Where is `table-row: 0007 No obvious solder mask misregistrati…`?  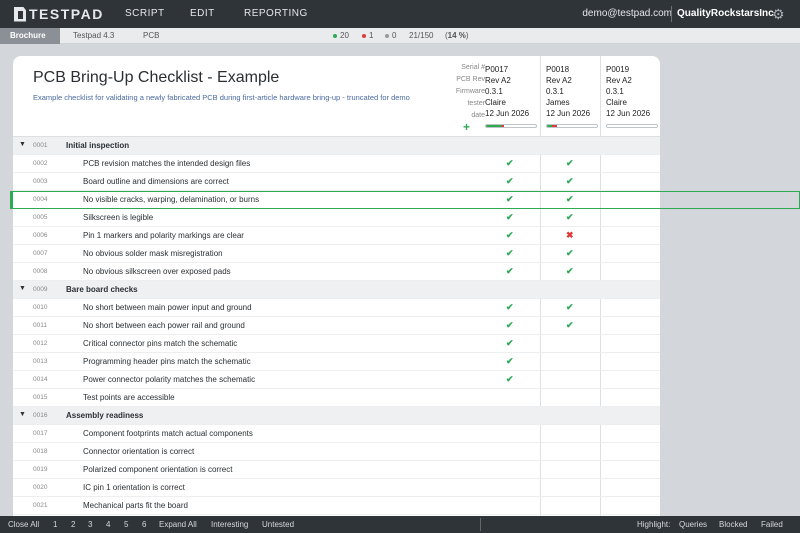
table-row: 0007 No obvious solder mask misregistrati… is located at coordinates (336, 254).